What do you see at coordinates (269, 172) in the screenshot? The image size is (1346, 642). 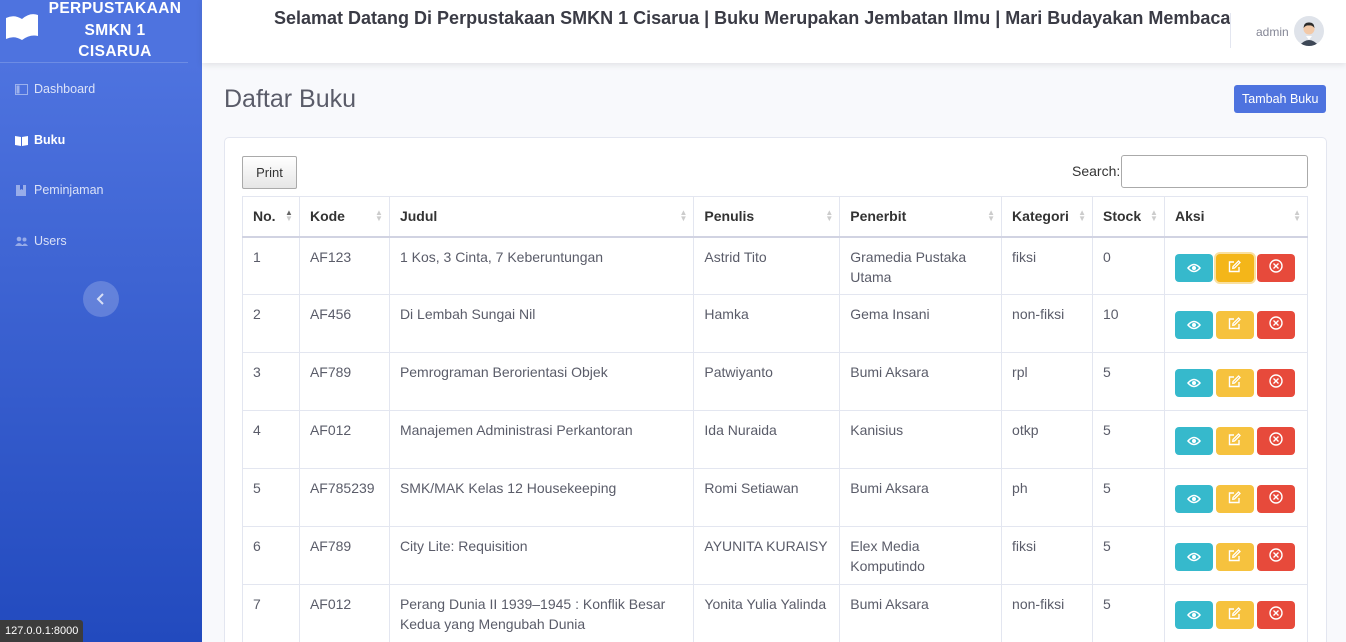 I see `print-button: Print` at bounding box center [269, 172].